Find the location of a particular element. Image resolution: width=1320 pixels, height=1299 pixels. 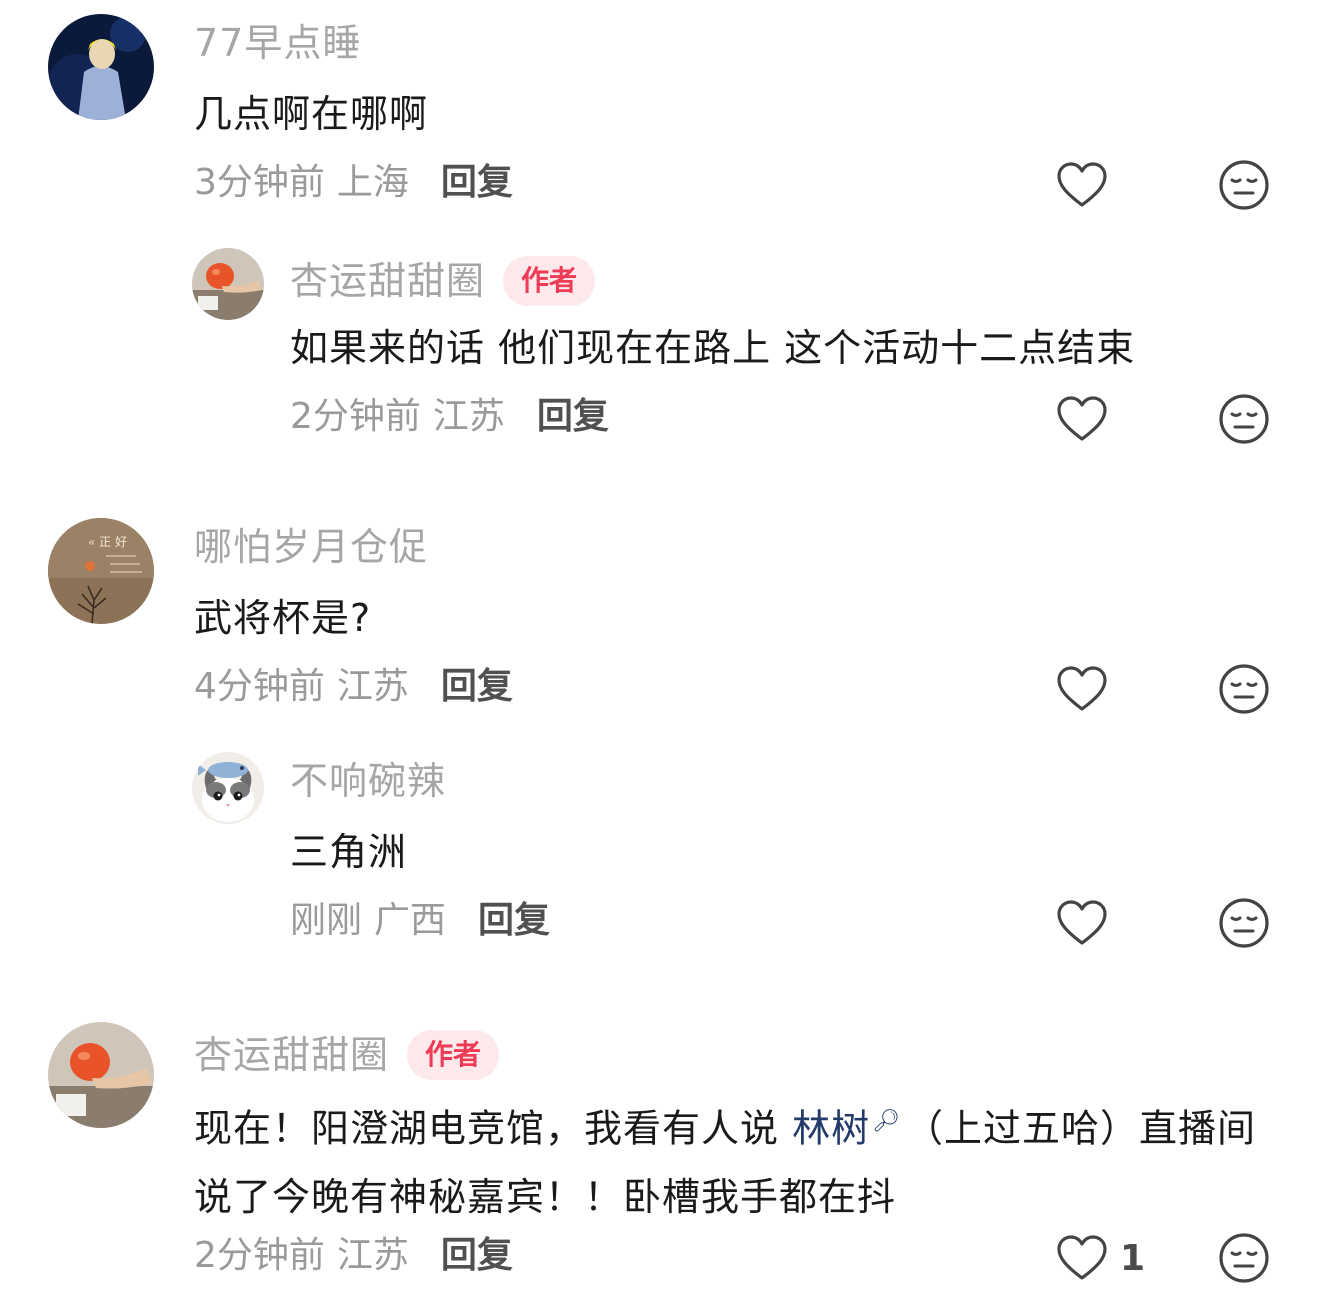

username-row: 不响碗辣 is located at coordinates (368, 781).